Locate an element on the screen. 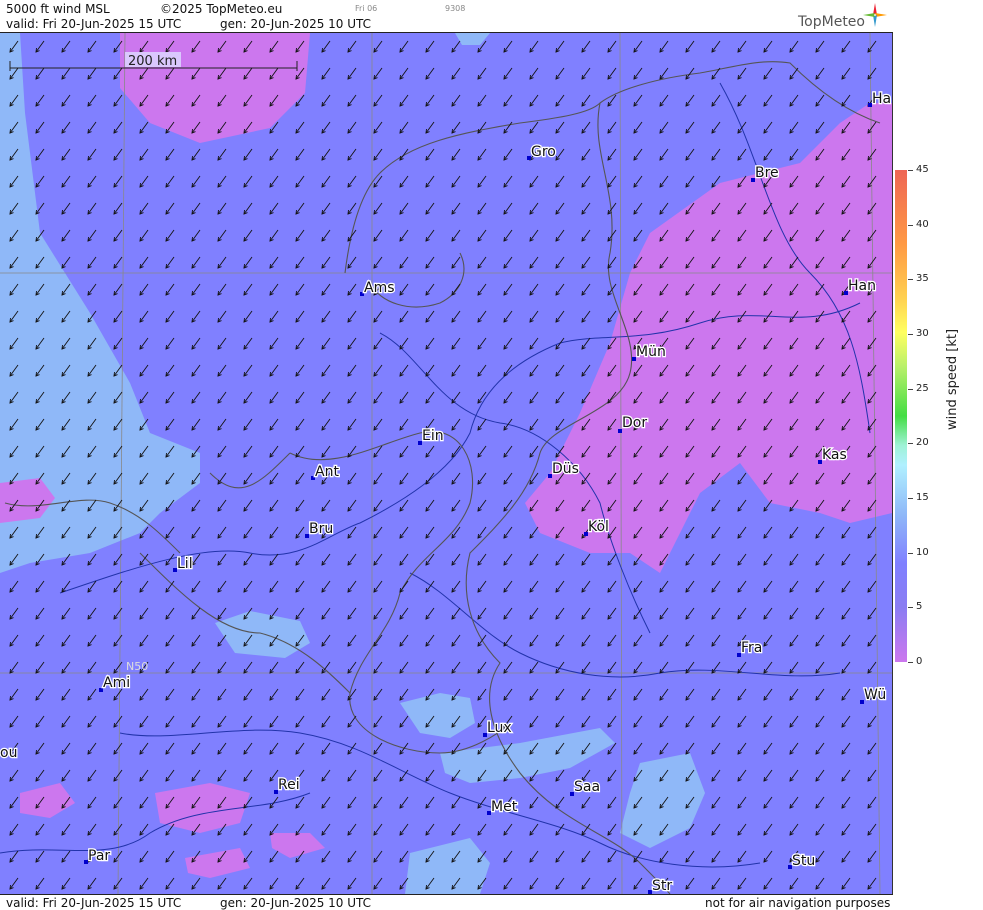 The width and height of the screenshot is (983, 910). svg-text: Düs is located at coordinates (565, 469).